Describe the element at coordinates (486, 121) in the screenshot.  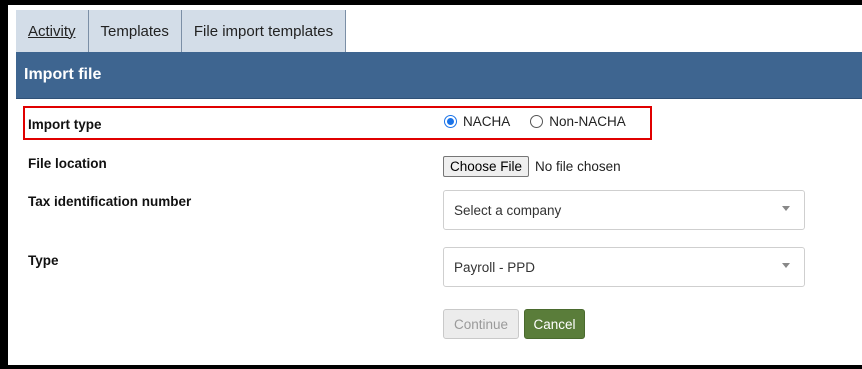
I see `nacha-radio-label: NACHA` at that location.